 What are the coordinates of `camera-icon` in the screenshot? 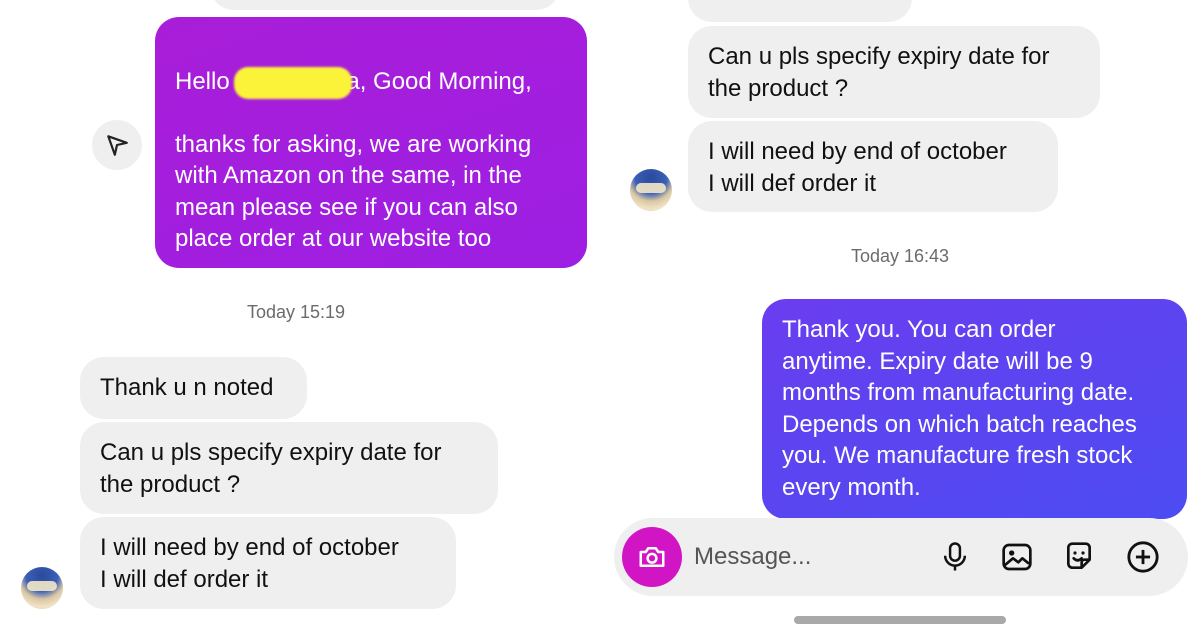 It's located at (652, 557).